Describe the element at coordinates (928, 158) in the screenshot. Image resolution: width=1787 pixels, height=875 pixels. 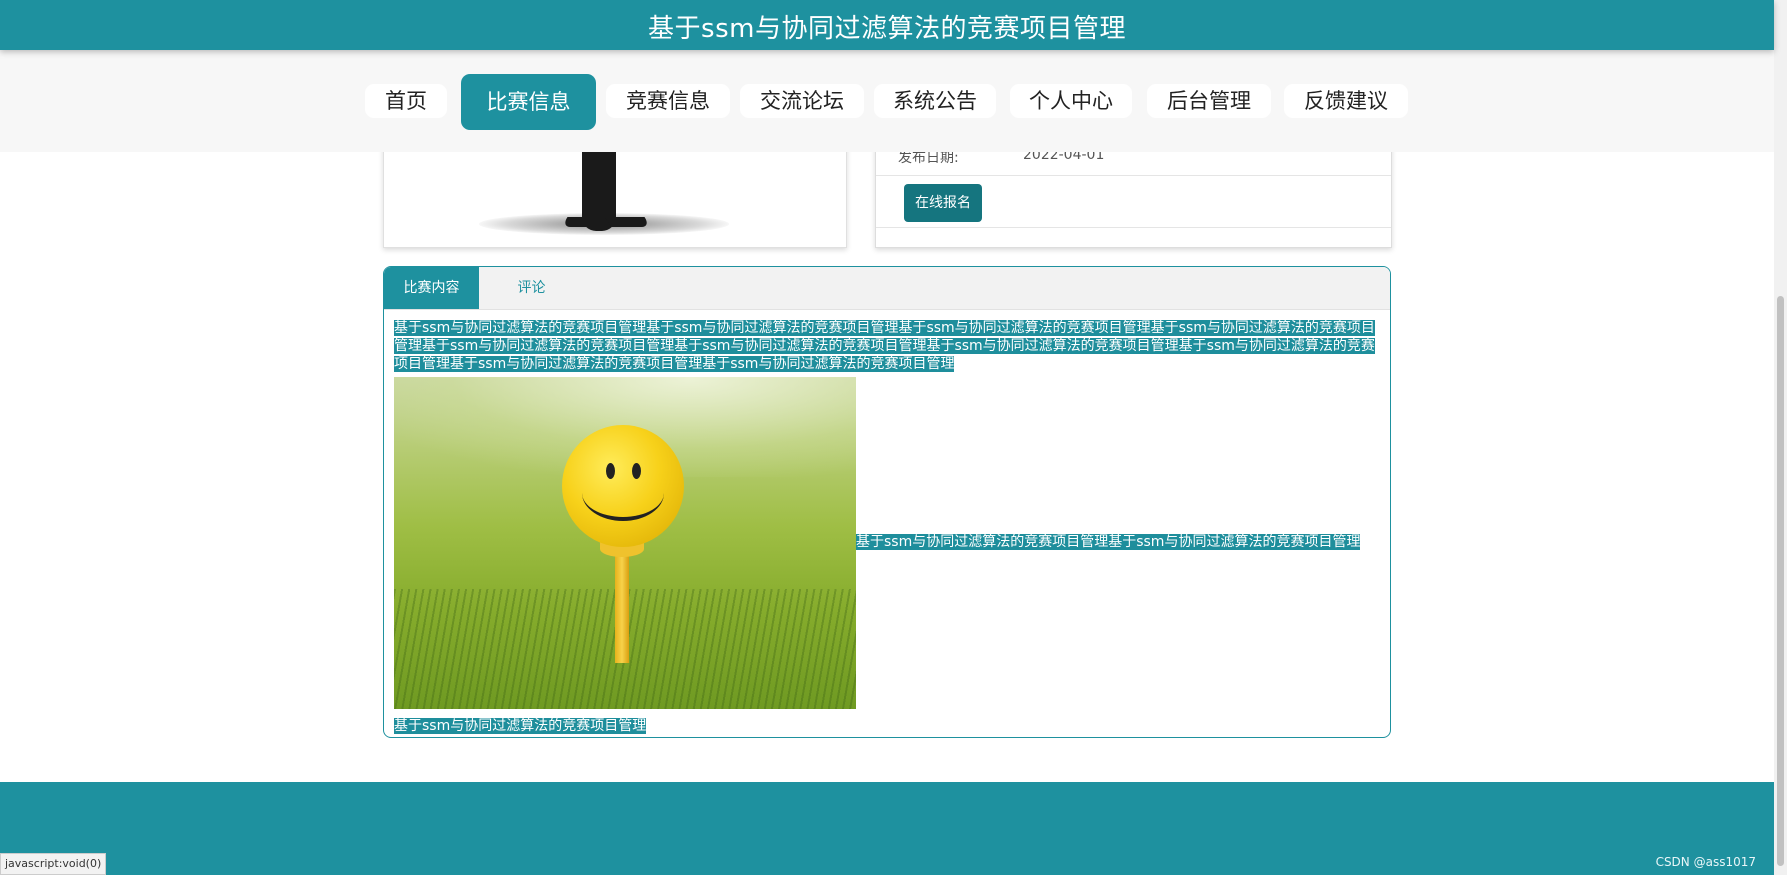
I see `publish-date-label: 发布日期:` at that location.